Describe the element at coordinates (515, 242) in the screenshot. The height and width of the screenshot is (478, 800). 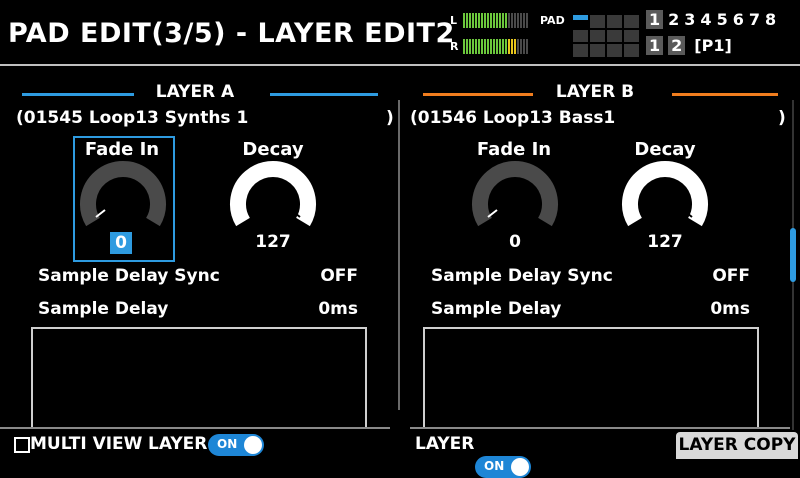
I see `fade-in-b-value: 0` at that location.